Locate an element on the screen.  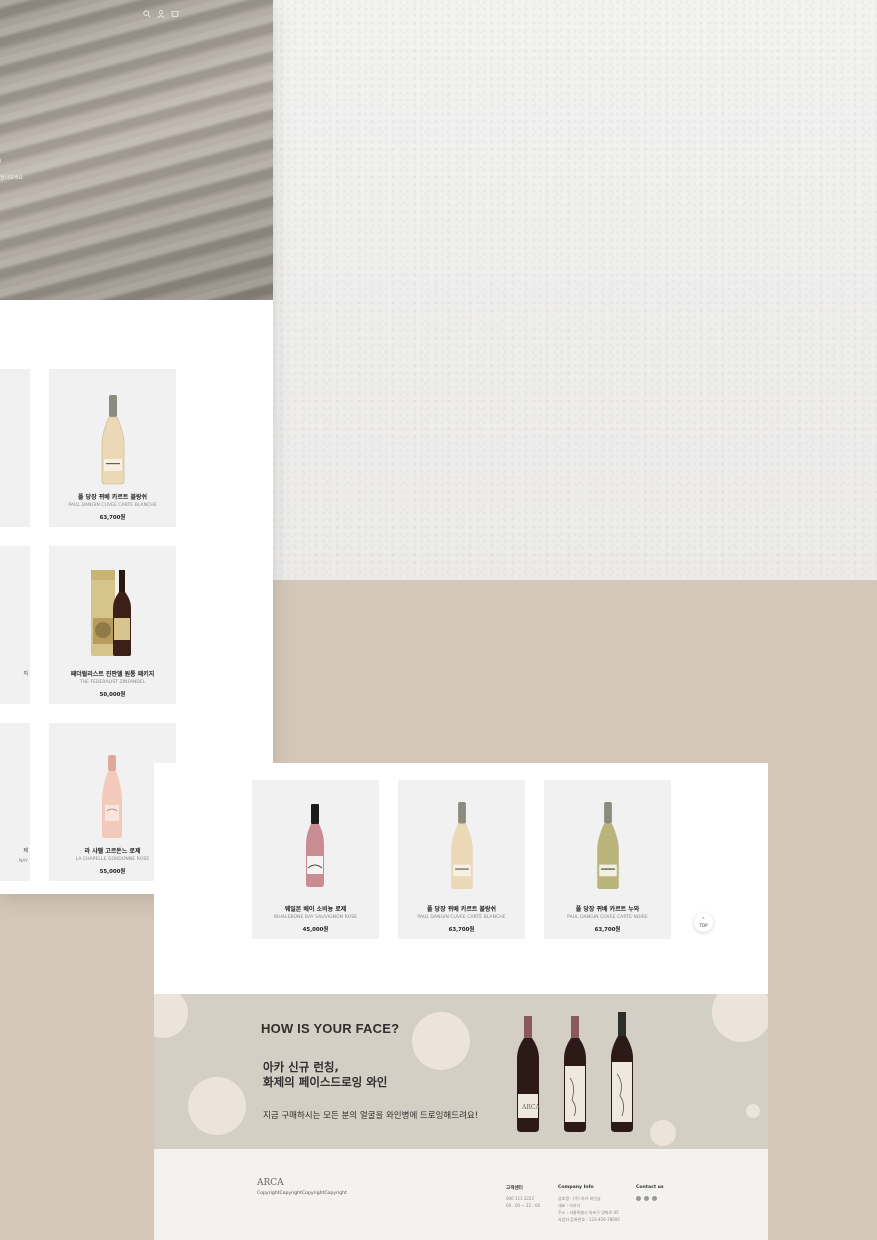
footer-company-line: 사업자 등록번호 : 123-456-78000 is located at coordinates (589, 1219).